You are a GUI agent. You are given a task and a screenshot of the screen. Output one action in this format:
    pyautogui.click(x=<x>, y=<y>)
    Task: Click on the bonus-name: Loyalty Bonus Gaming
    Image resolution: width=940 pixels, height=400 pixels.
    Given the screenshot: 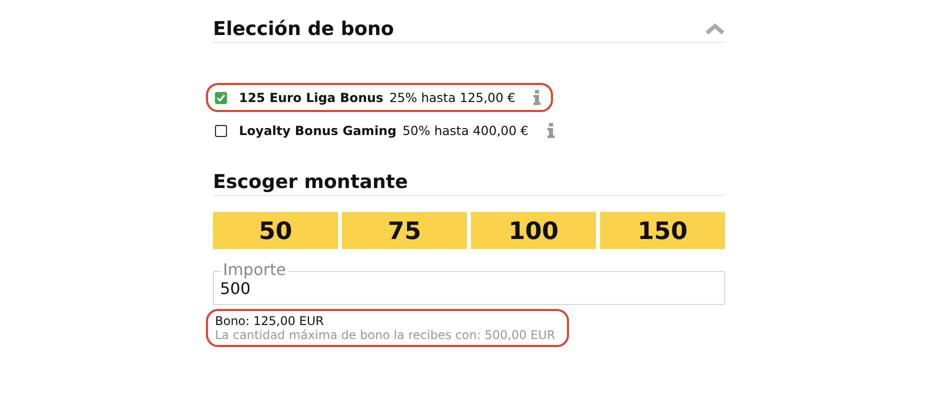 What is the action you would take?
    pyautogui.click(x=317, y=130)
    